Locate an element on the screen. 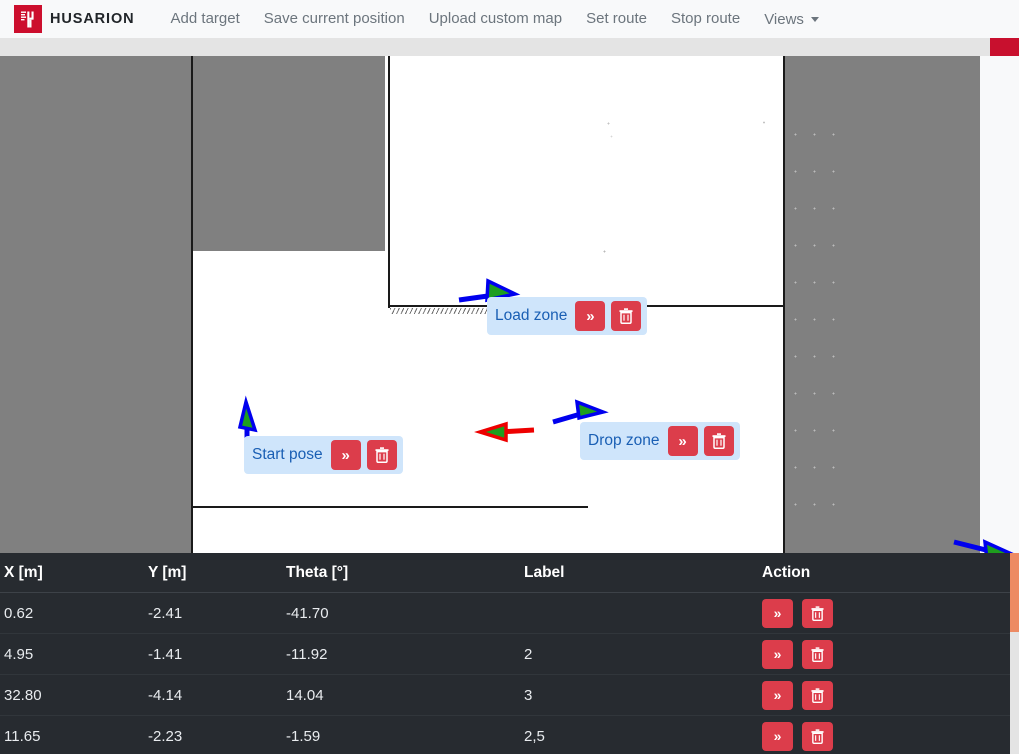 Image resolution: width=1019 pixels, height=754 pixels. table-row: 11.65 -2.23 -1.59 2,5 » is located at coordinates (505, 734).